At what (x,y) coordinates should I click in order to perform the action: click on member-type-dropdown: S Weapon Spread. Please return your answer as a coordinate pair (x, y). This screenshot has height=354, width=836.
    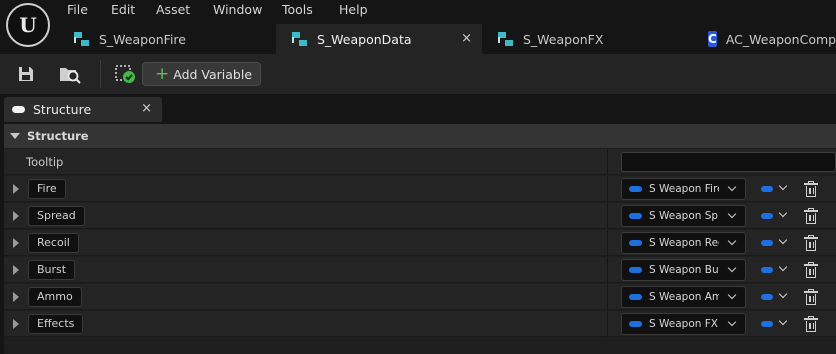
    Looking at the image, I should click on (683, 216).